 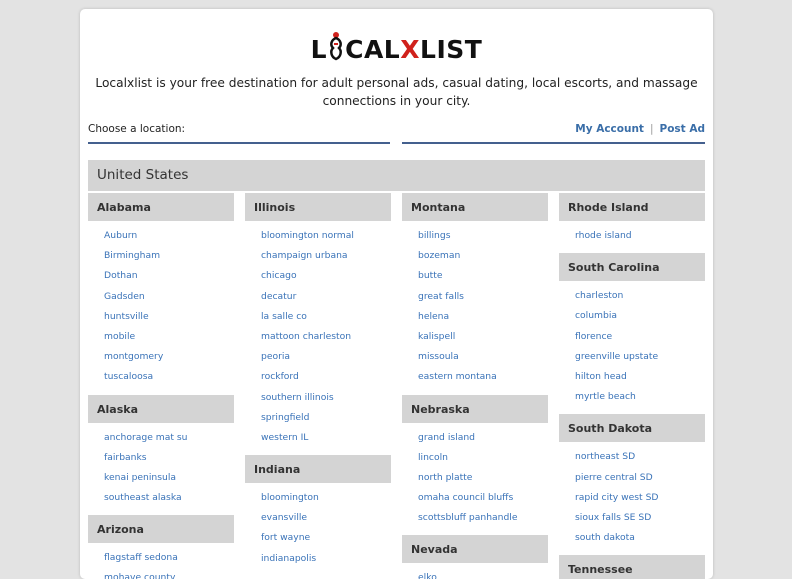 I want to click on city-link: missoula, so click(x=475, y=357).